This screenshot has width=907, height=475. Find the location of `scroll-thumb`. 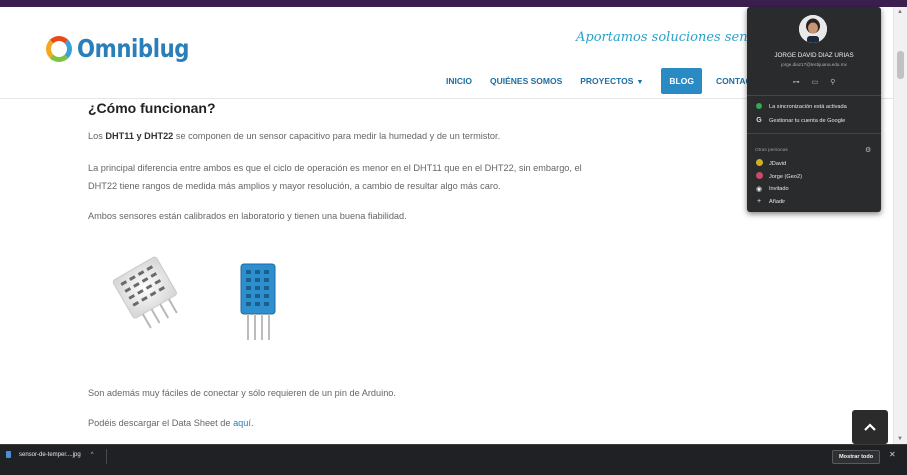

scroll-thumb is located at coordinates (900, 65).